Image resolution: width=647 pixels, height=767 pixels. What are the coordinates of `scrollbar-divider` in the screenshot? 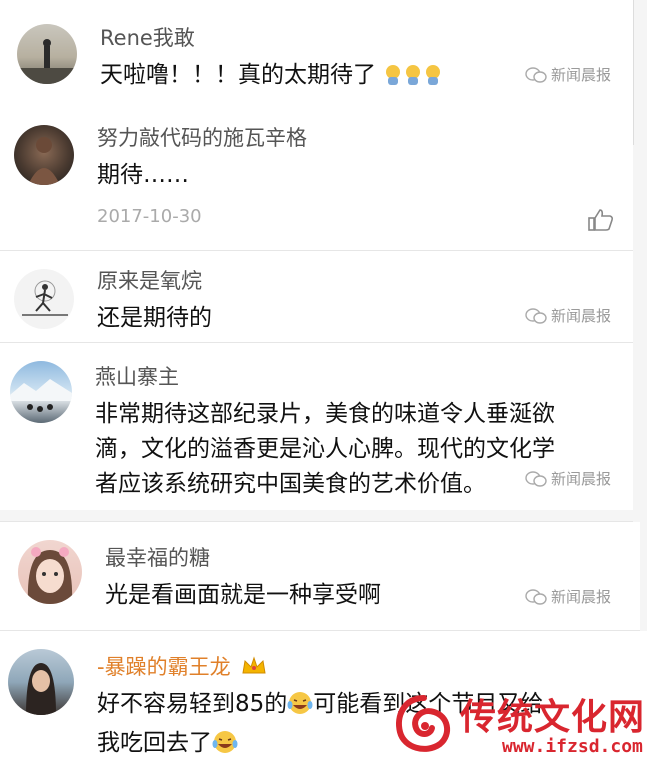 It's located at (633, 72).